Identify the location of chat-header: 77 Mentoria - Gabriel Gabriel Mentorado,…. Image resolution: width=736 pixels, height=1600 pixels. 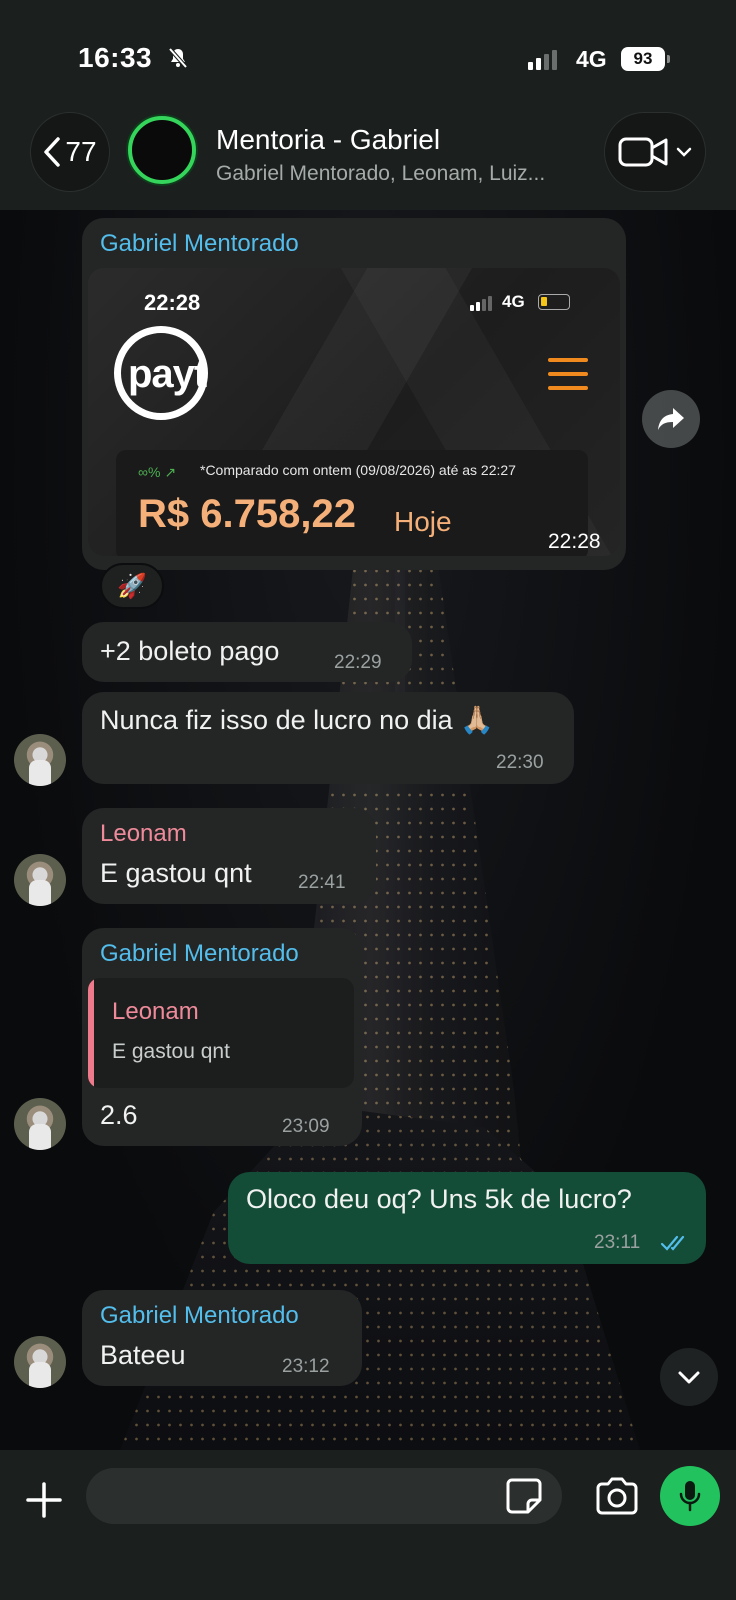
(368, 160).